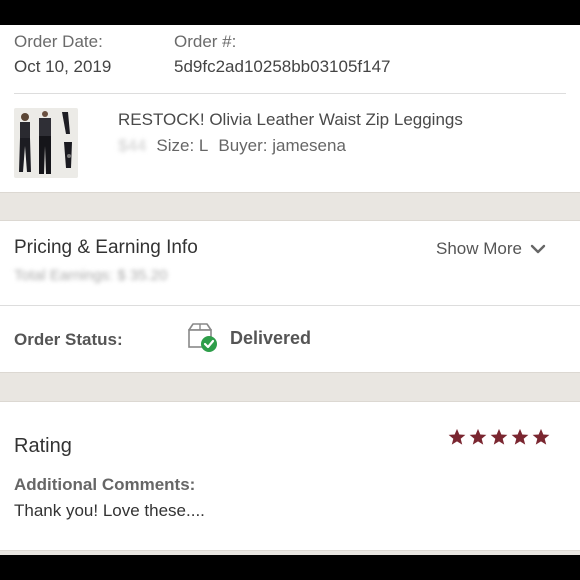 The height and width of the screenshot is (580, 580). What do you see at coordinates (68, 339) in the screenshot?
I see `order-status-label: Order Status:` at bounding box center [68, 339].